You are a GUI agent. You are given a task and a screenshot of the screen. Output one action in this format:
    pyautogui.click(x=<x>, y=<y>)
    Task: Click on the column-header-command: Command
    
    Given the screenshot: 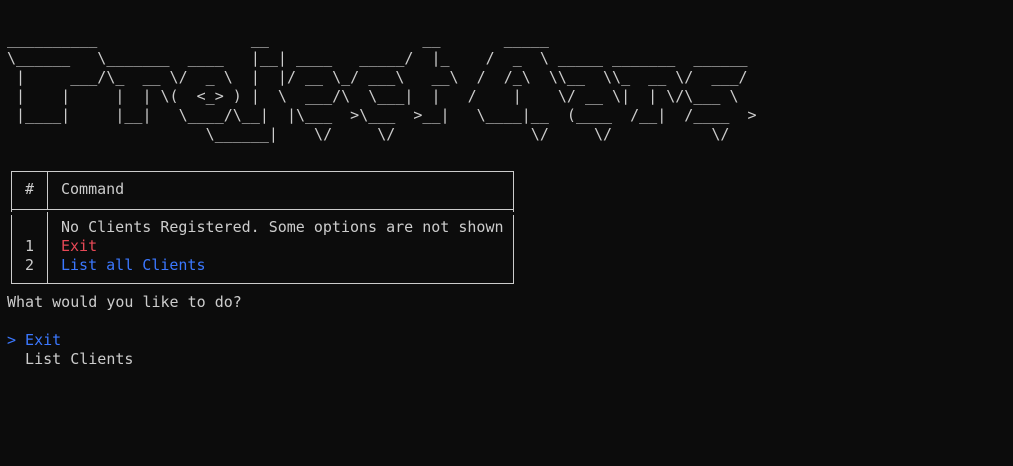 What is the action you would take?
    pyautogui.click(x=93, y=189)
    